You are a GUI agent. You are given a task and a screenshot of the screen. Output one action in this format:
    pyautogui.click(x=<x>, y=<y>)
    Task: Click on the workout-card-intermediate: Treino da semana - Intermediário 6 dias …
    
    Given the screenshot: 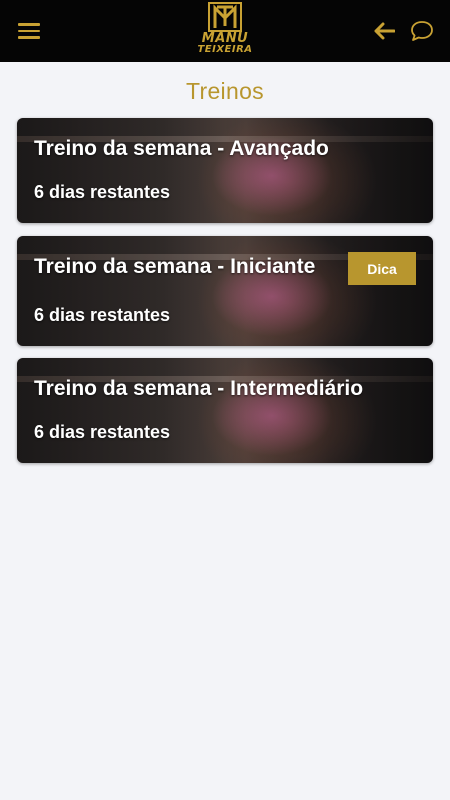 What is the action you would take?
    pyautogui.click(x=225, y=410)
    